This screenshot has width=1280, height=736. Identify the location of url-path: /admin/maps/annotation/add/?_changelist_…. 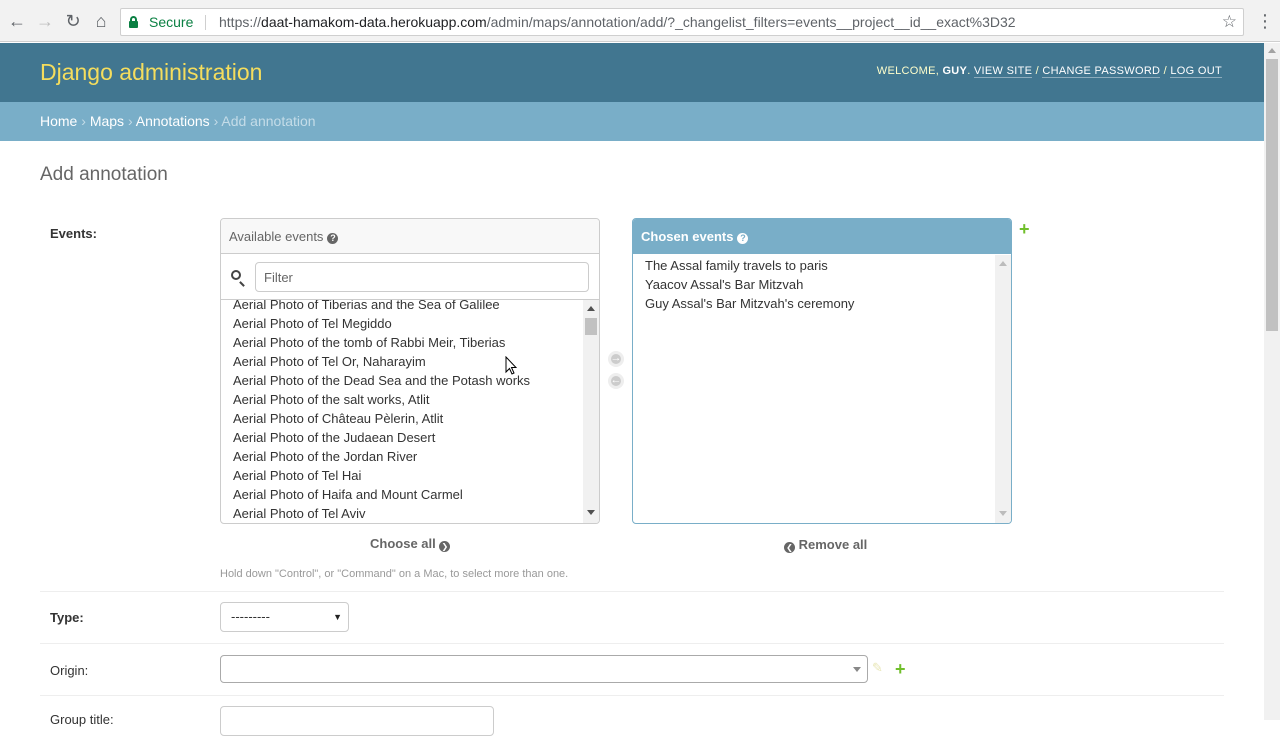
(751, 22).